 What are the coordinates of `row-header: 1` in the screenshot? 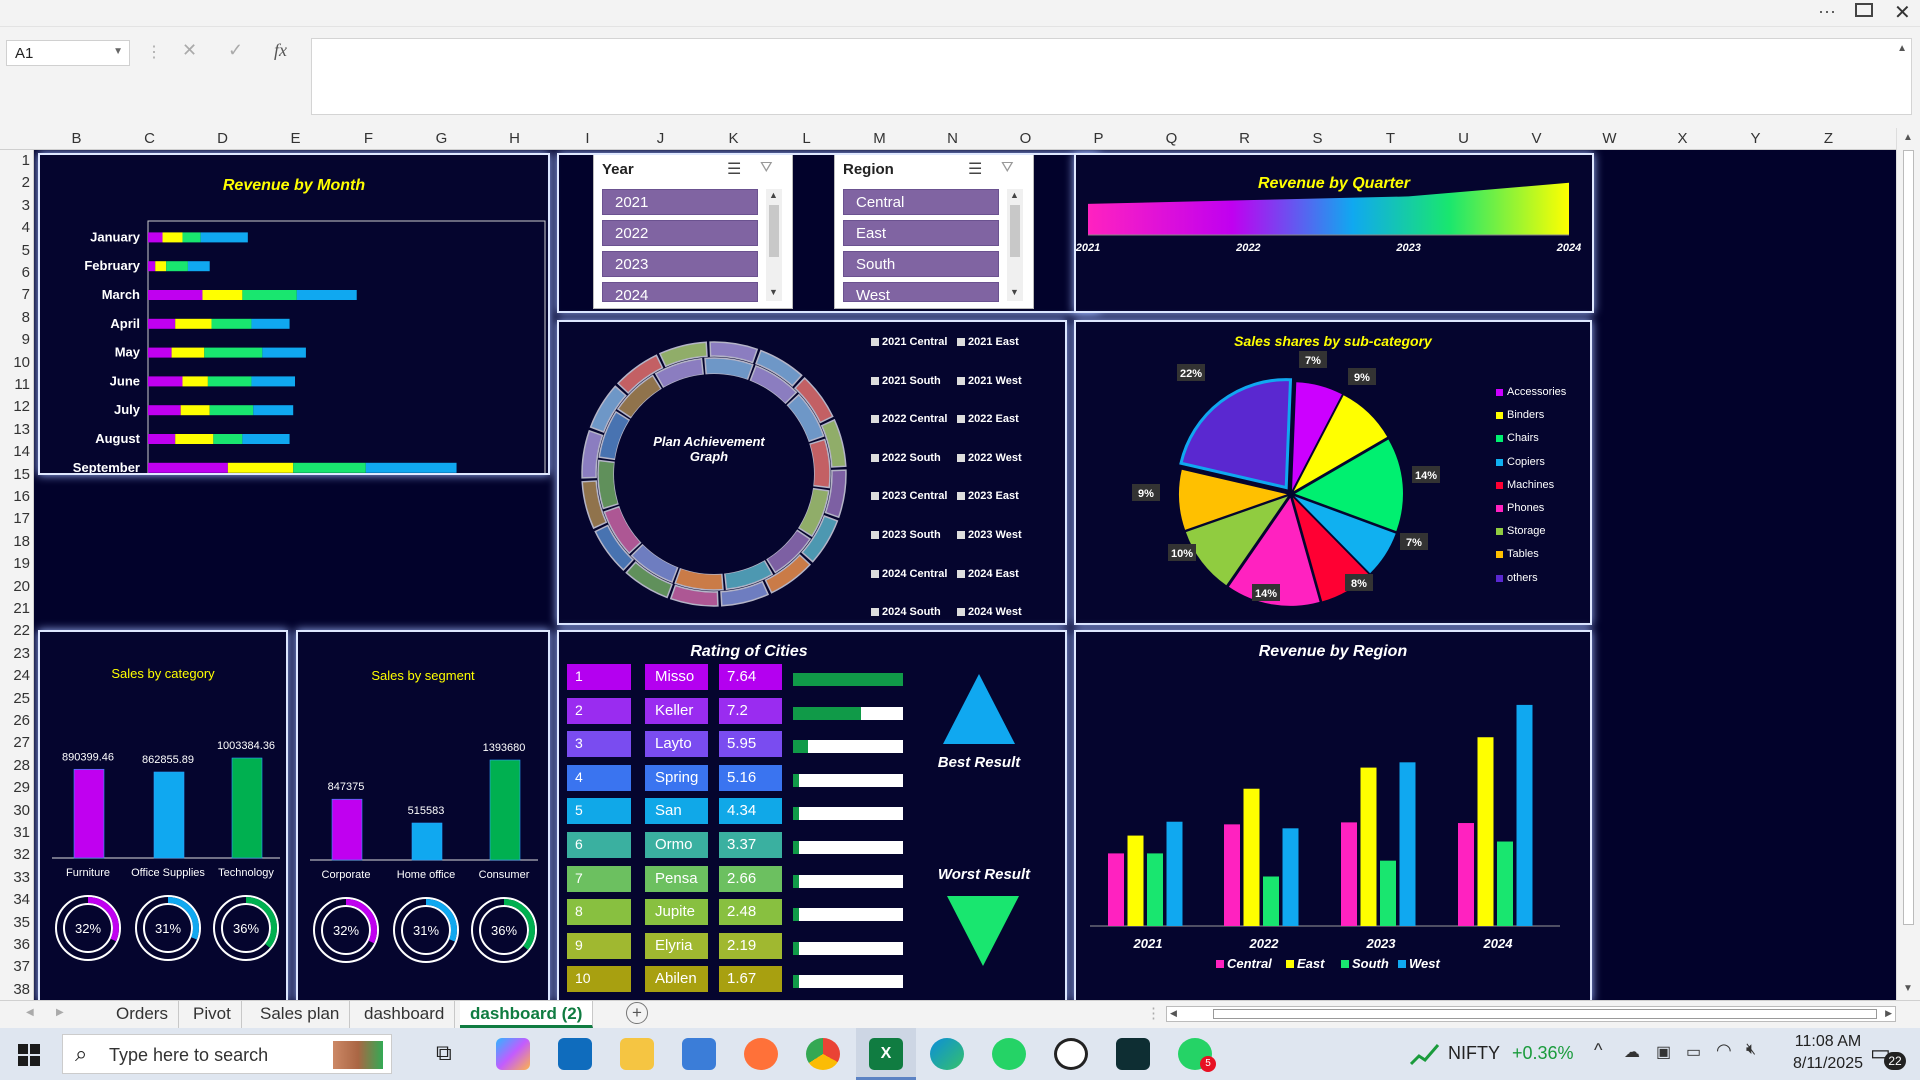 It's located at (15, 161).